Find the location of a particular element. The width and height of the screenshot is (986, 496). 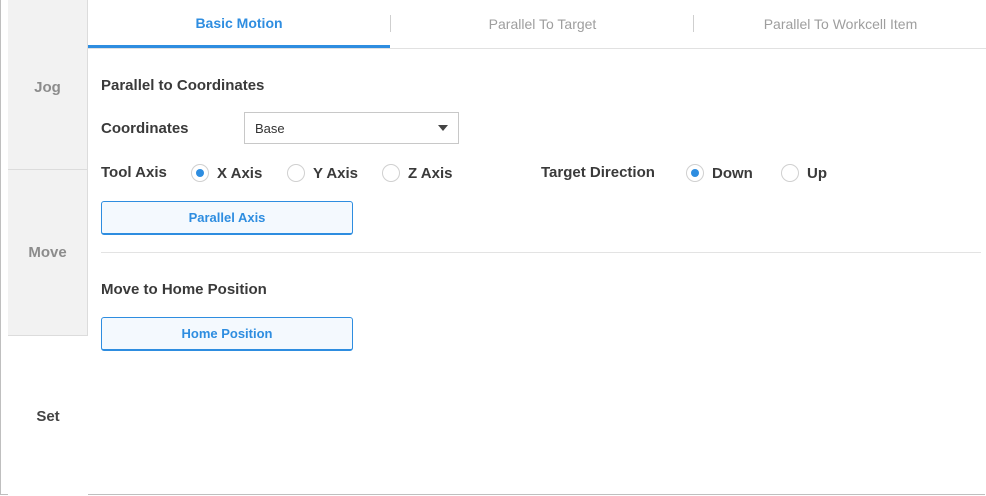

nav-item-move: Move is located at coordinates (48, 253).